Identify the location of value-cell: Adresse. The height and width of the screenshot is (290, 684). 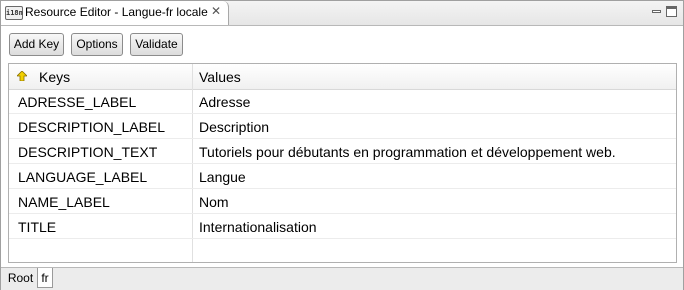
(224, 101).